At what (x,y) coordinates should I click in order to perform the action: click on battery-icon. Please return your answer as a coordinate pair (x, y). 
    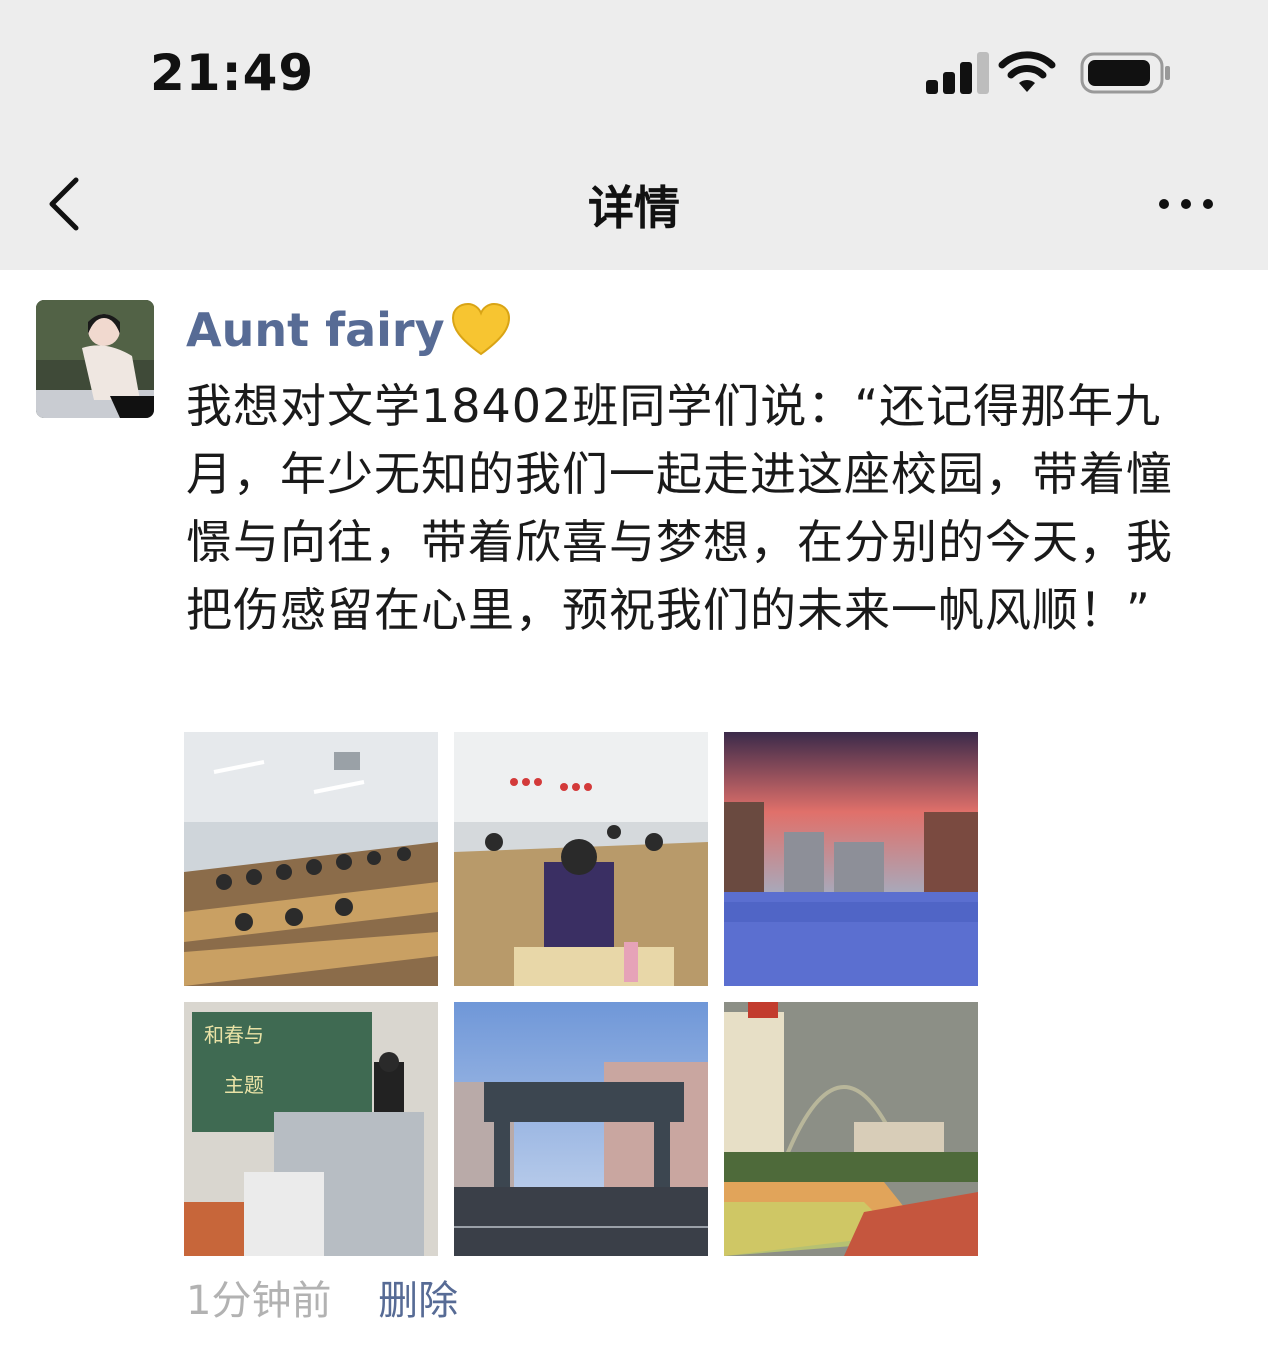
    Looking at the image, I should click on (1125, 73).